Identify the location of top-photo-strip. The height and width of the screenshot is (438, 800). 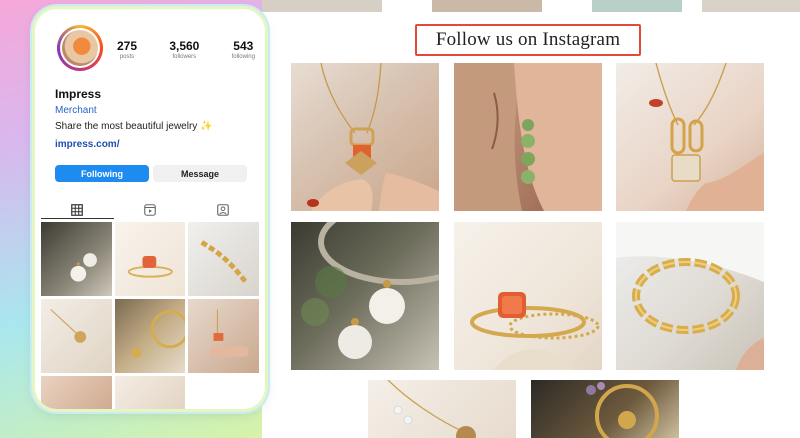
(531, 6).